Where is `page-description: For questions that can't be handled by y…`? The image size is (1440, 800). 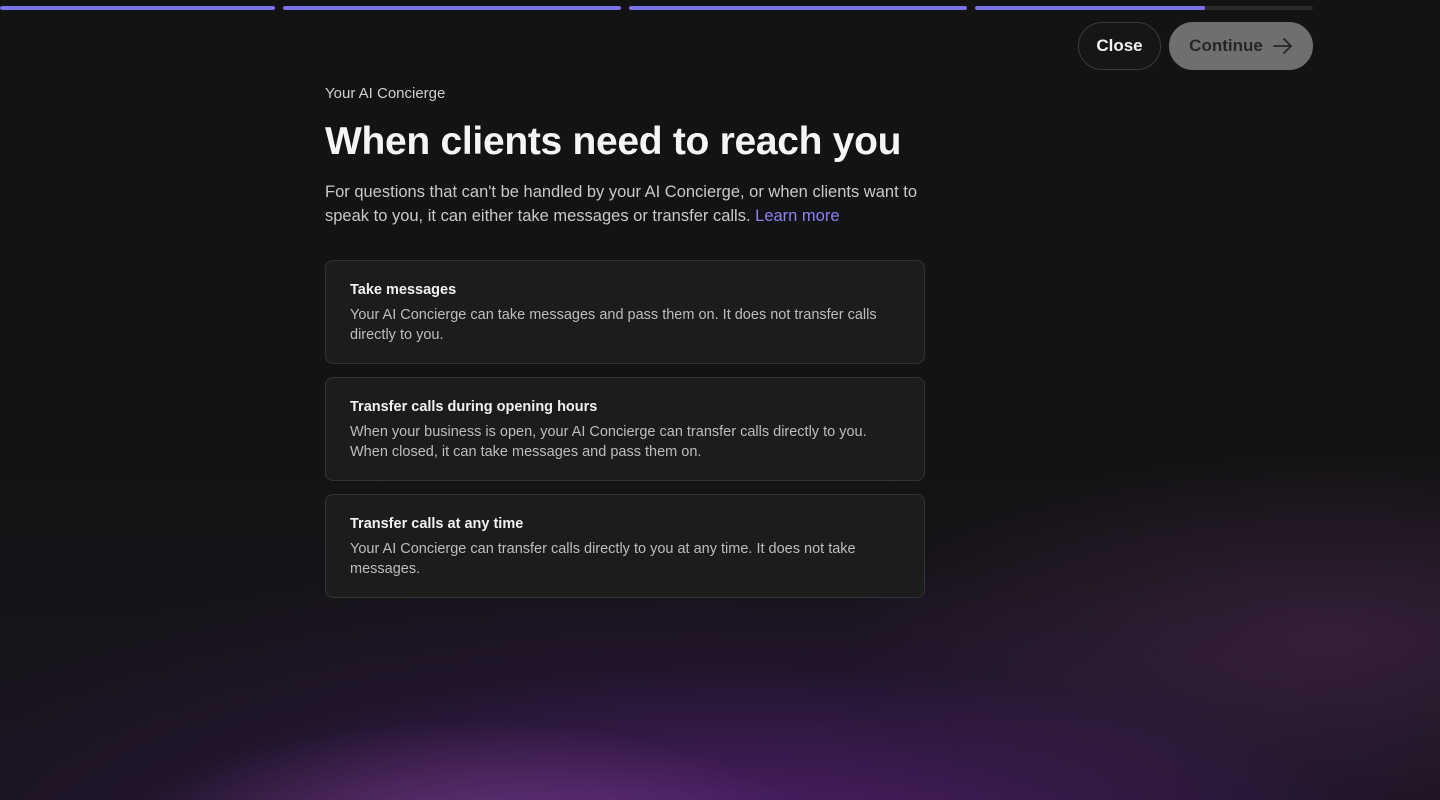
page-description: For questions that can't be handled by y… is located at coordinates (625, 204).